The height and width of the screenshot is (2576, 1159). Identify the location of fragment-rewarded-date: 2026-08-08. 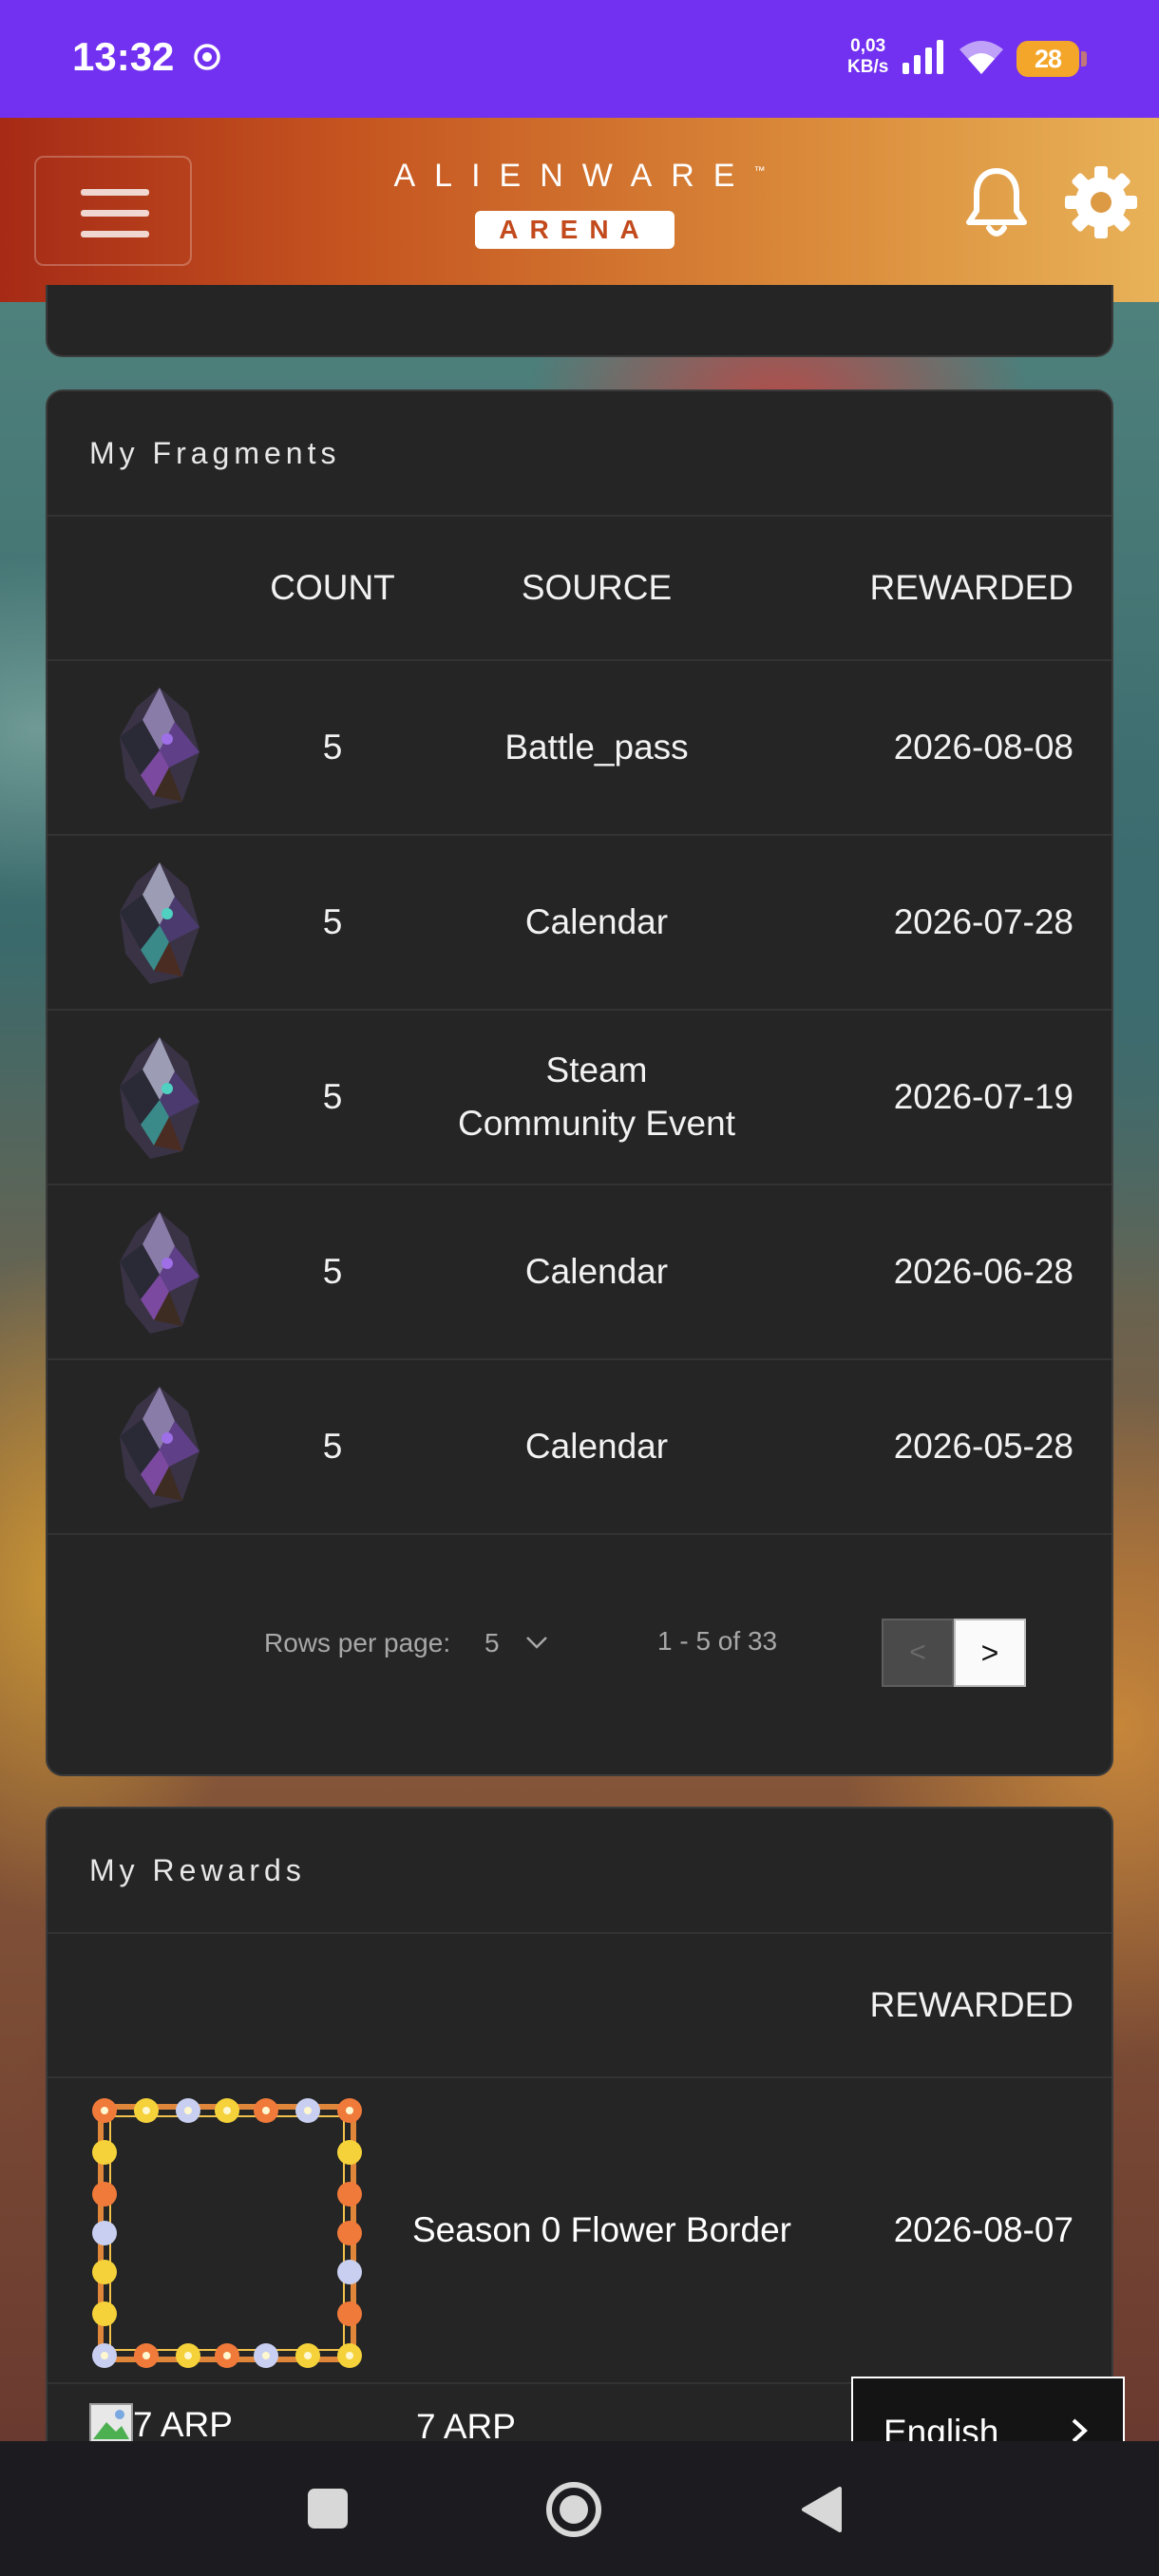
(983, 747).